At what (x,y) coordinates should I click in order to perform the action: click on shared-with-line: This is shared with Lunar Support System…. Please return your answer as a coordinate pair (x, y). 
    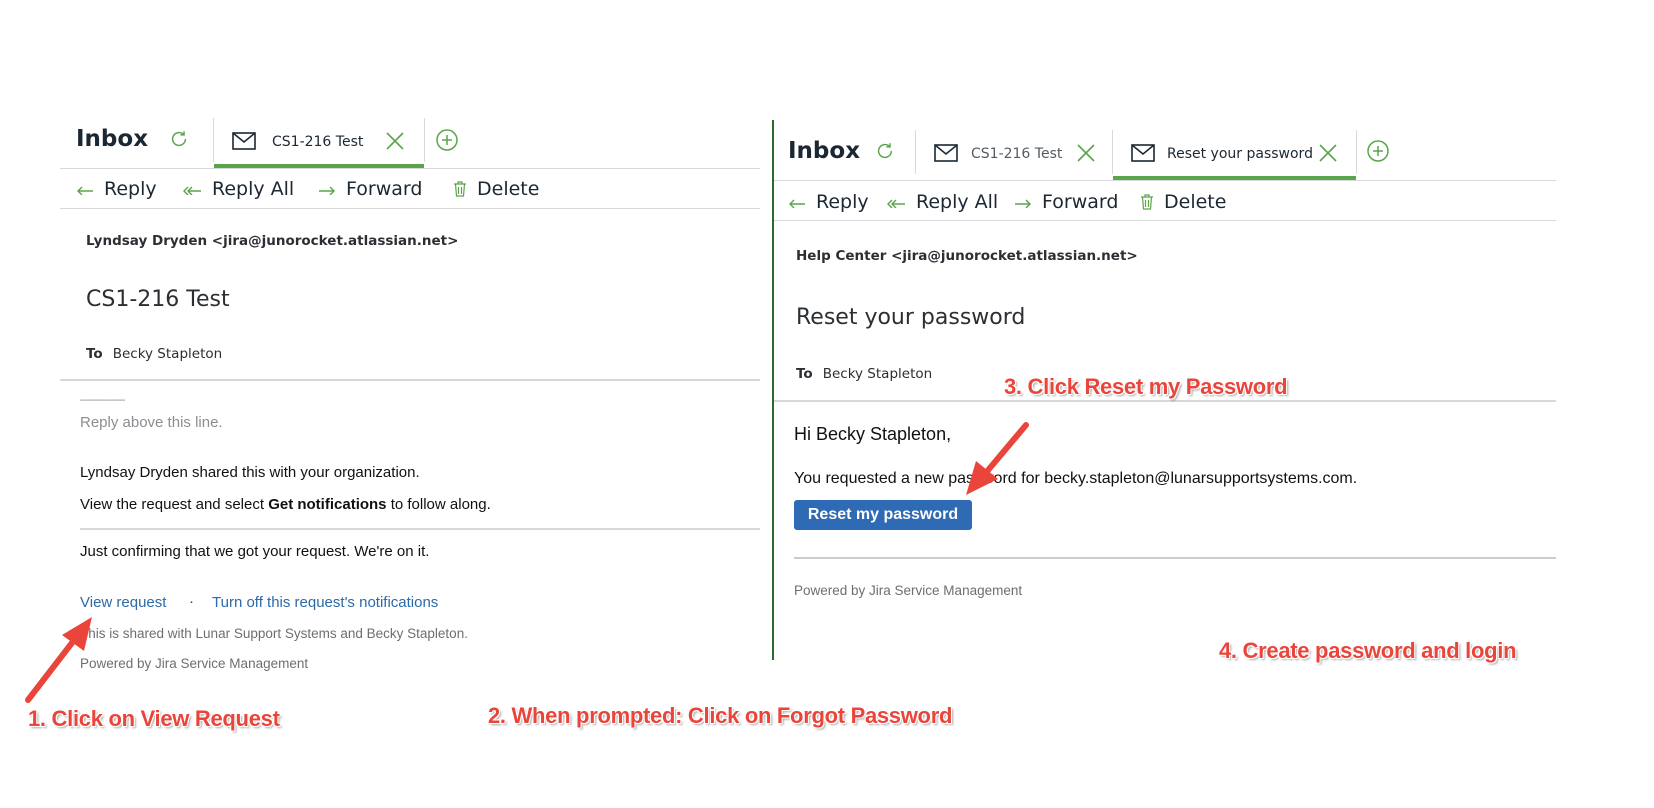
    Looking at the image, I should click on (274, 633).